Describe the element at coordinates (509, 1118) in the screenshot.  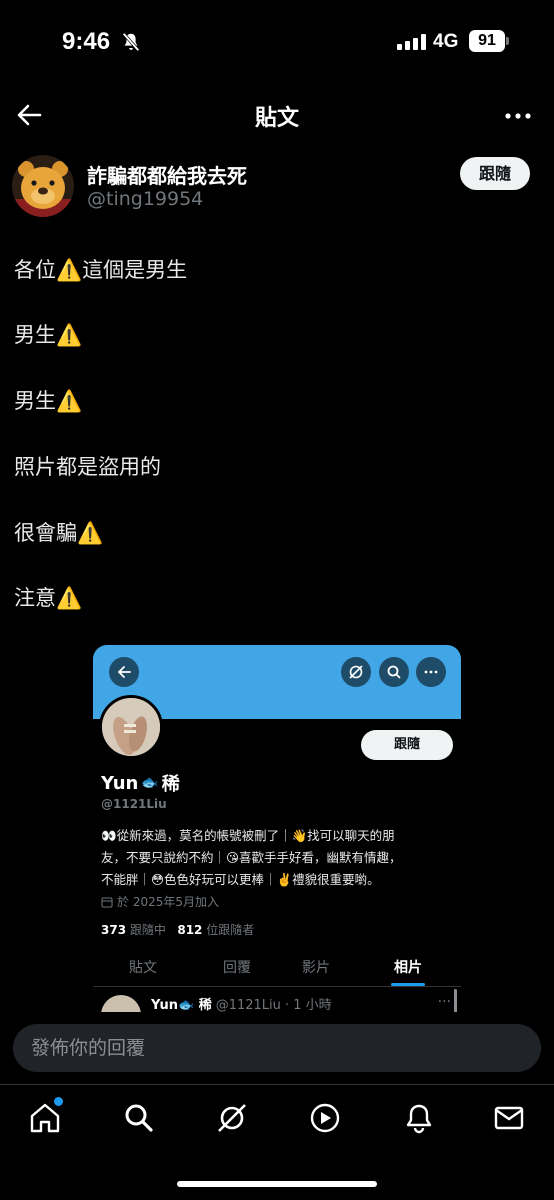
I see `messages-icon` at that location.